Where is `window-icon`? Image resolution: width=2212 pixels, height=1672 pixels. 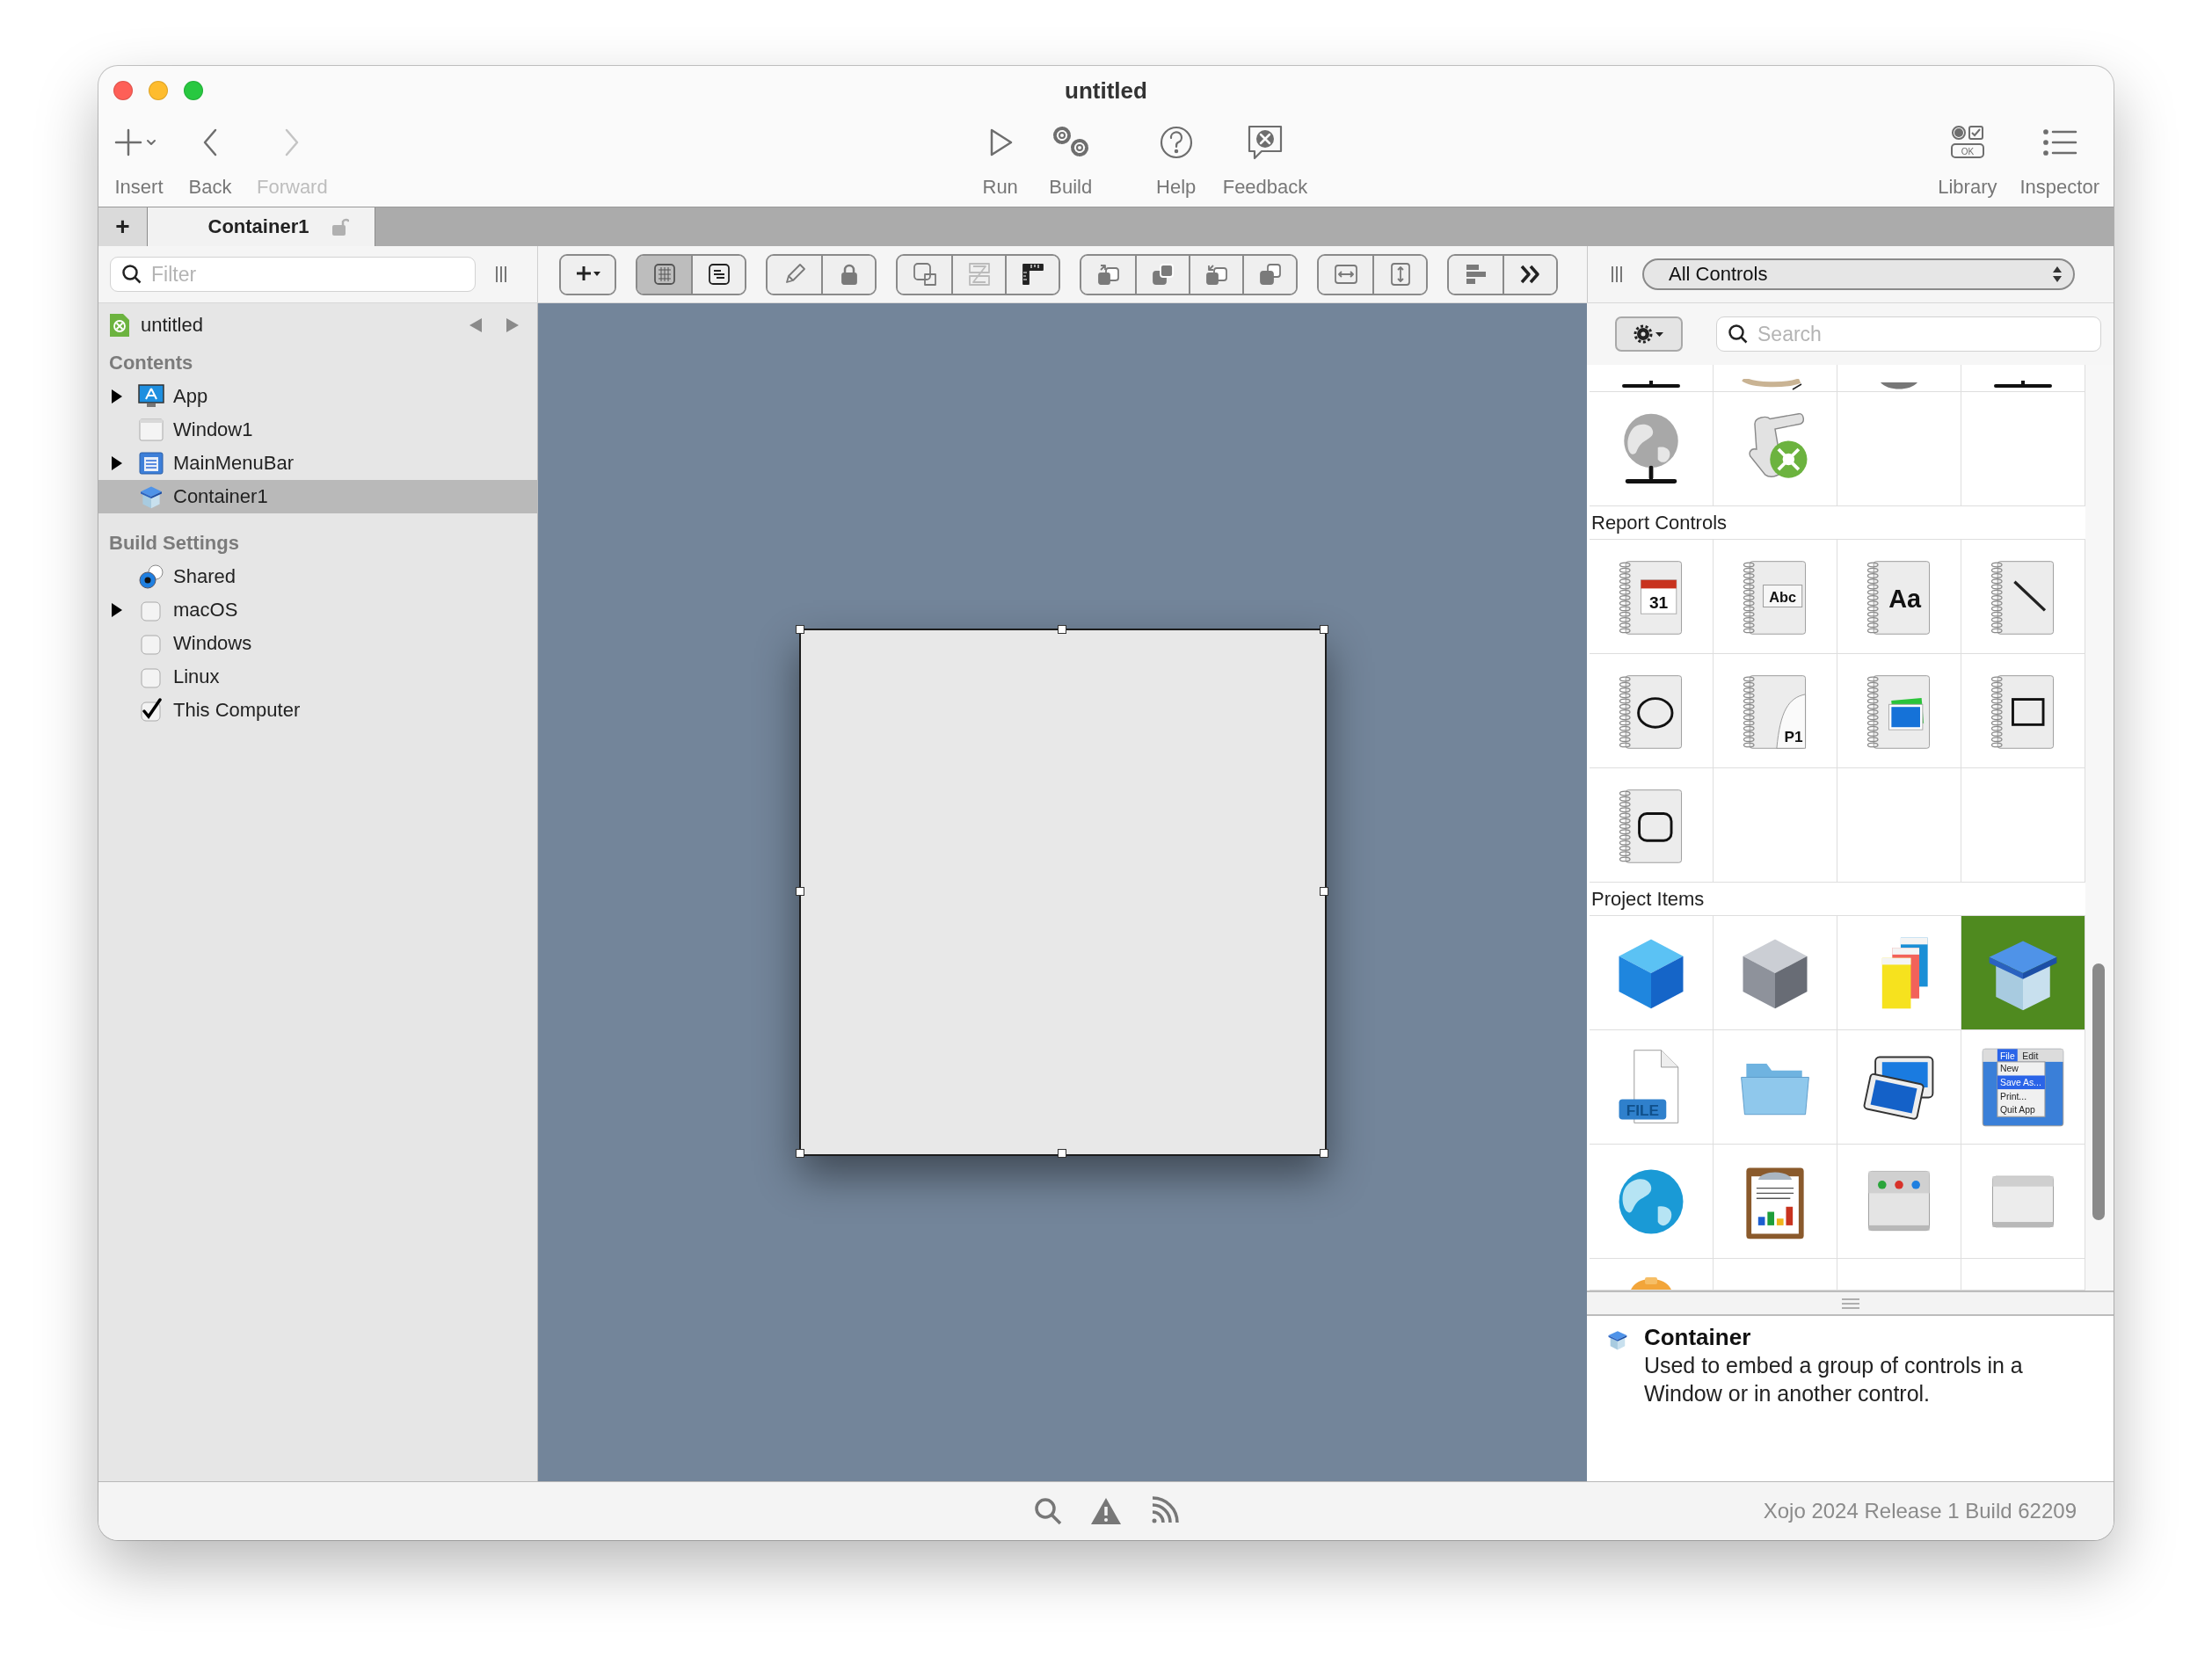
window-icon is located at coordinates (151, 429).